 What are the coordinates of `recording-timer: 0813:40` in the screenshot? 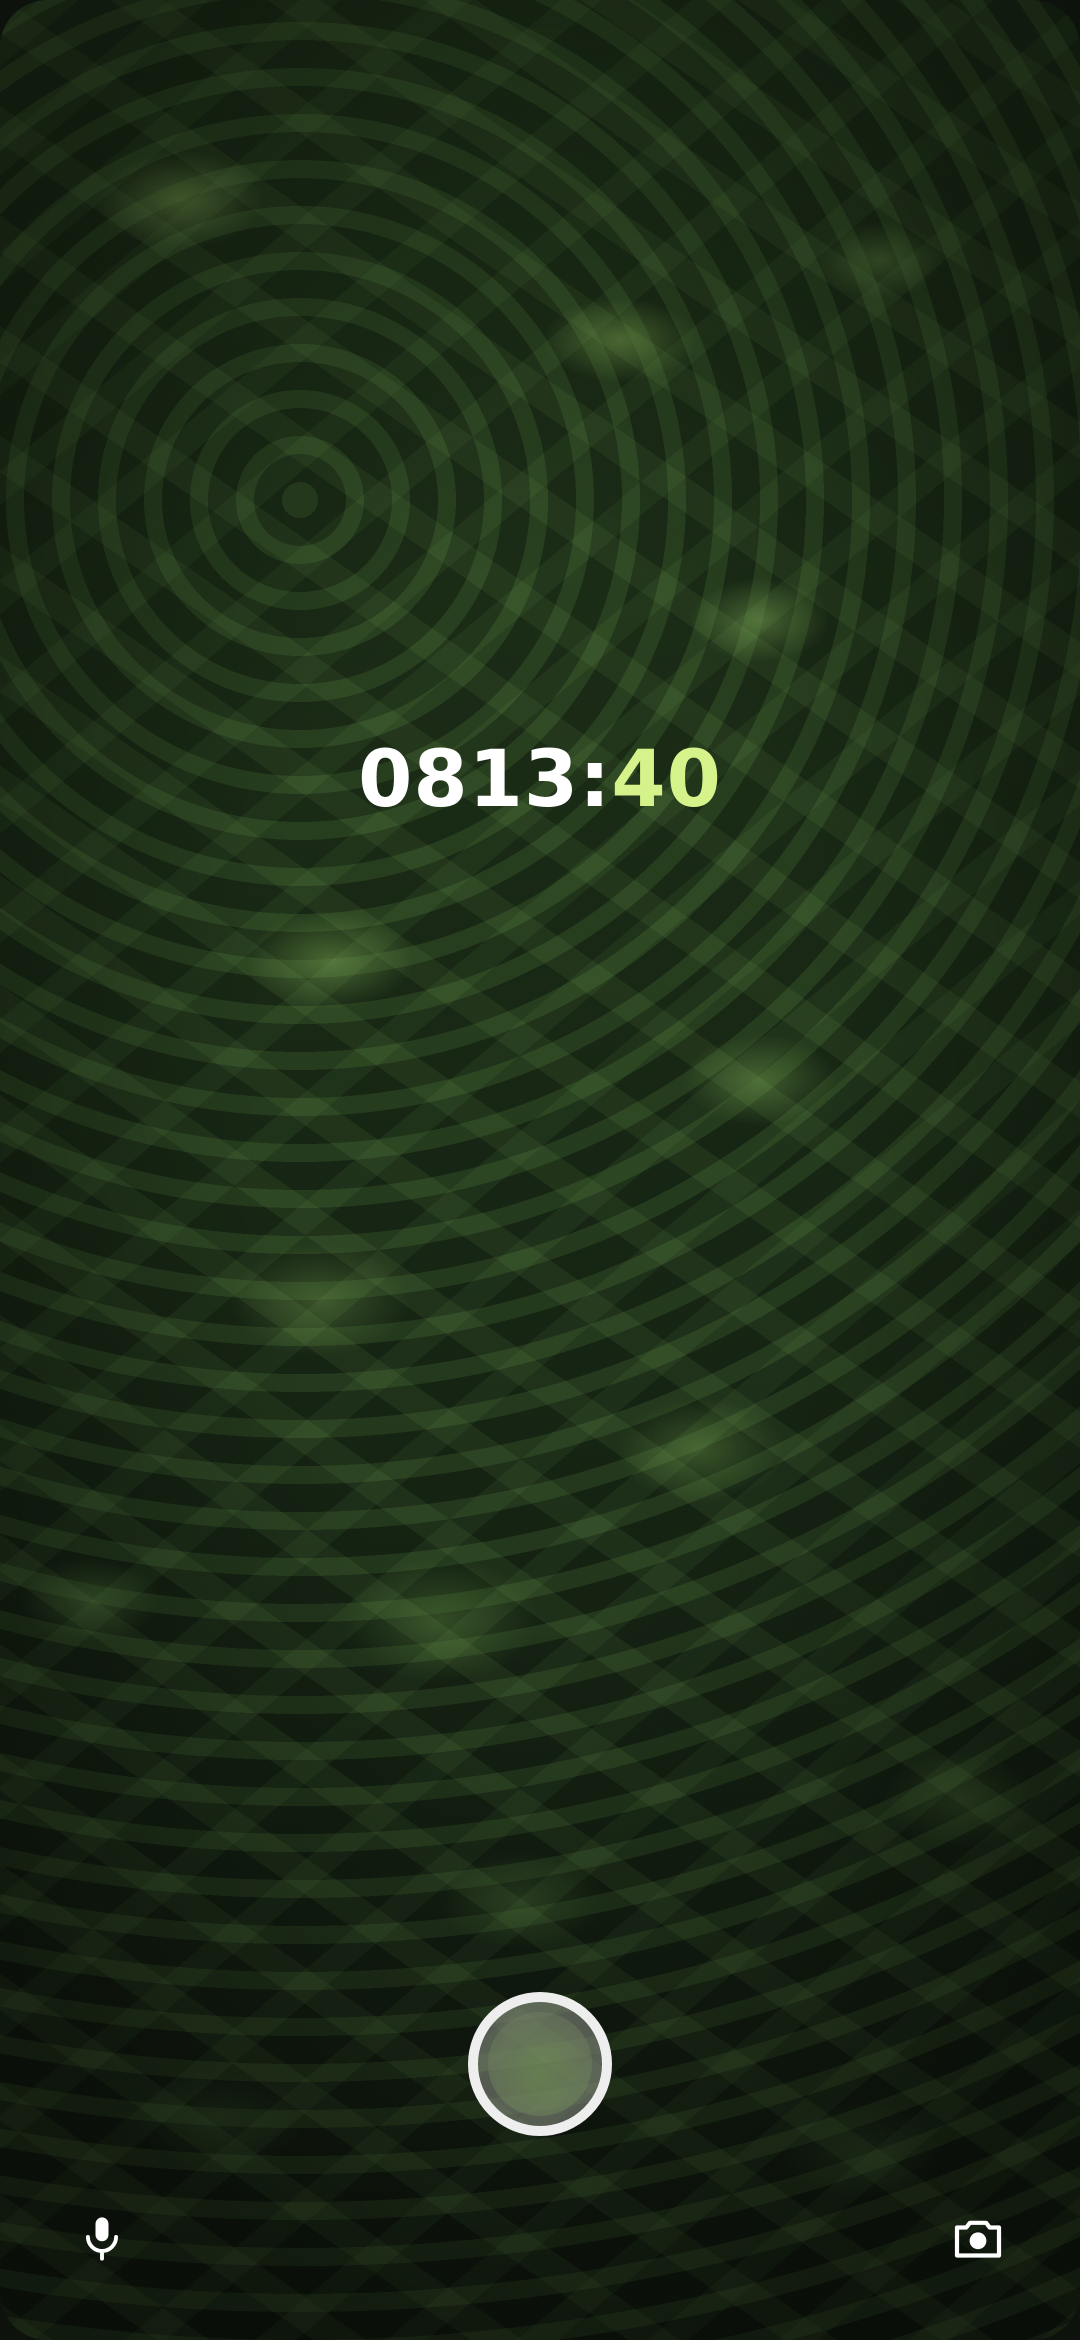 It's located at (540, 780).